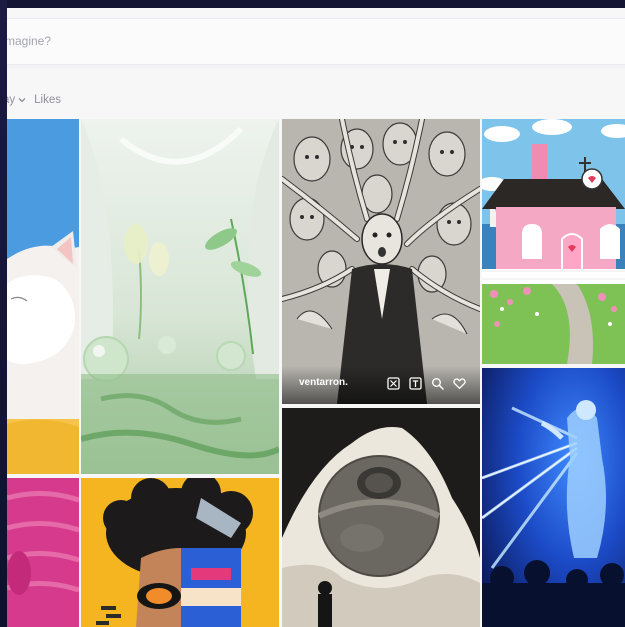  What do you see at coordinates (180, 552) in the screenshot?
I see `gallery-image-pop-art-face` at bounding box center [180, 552].